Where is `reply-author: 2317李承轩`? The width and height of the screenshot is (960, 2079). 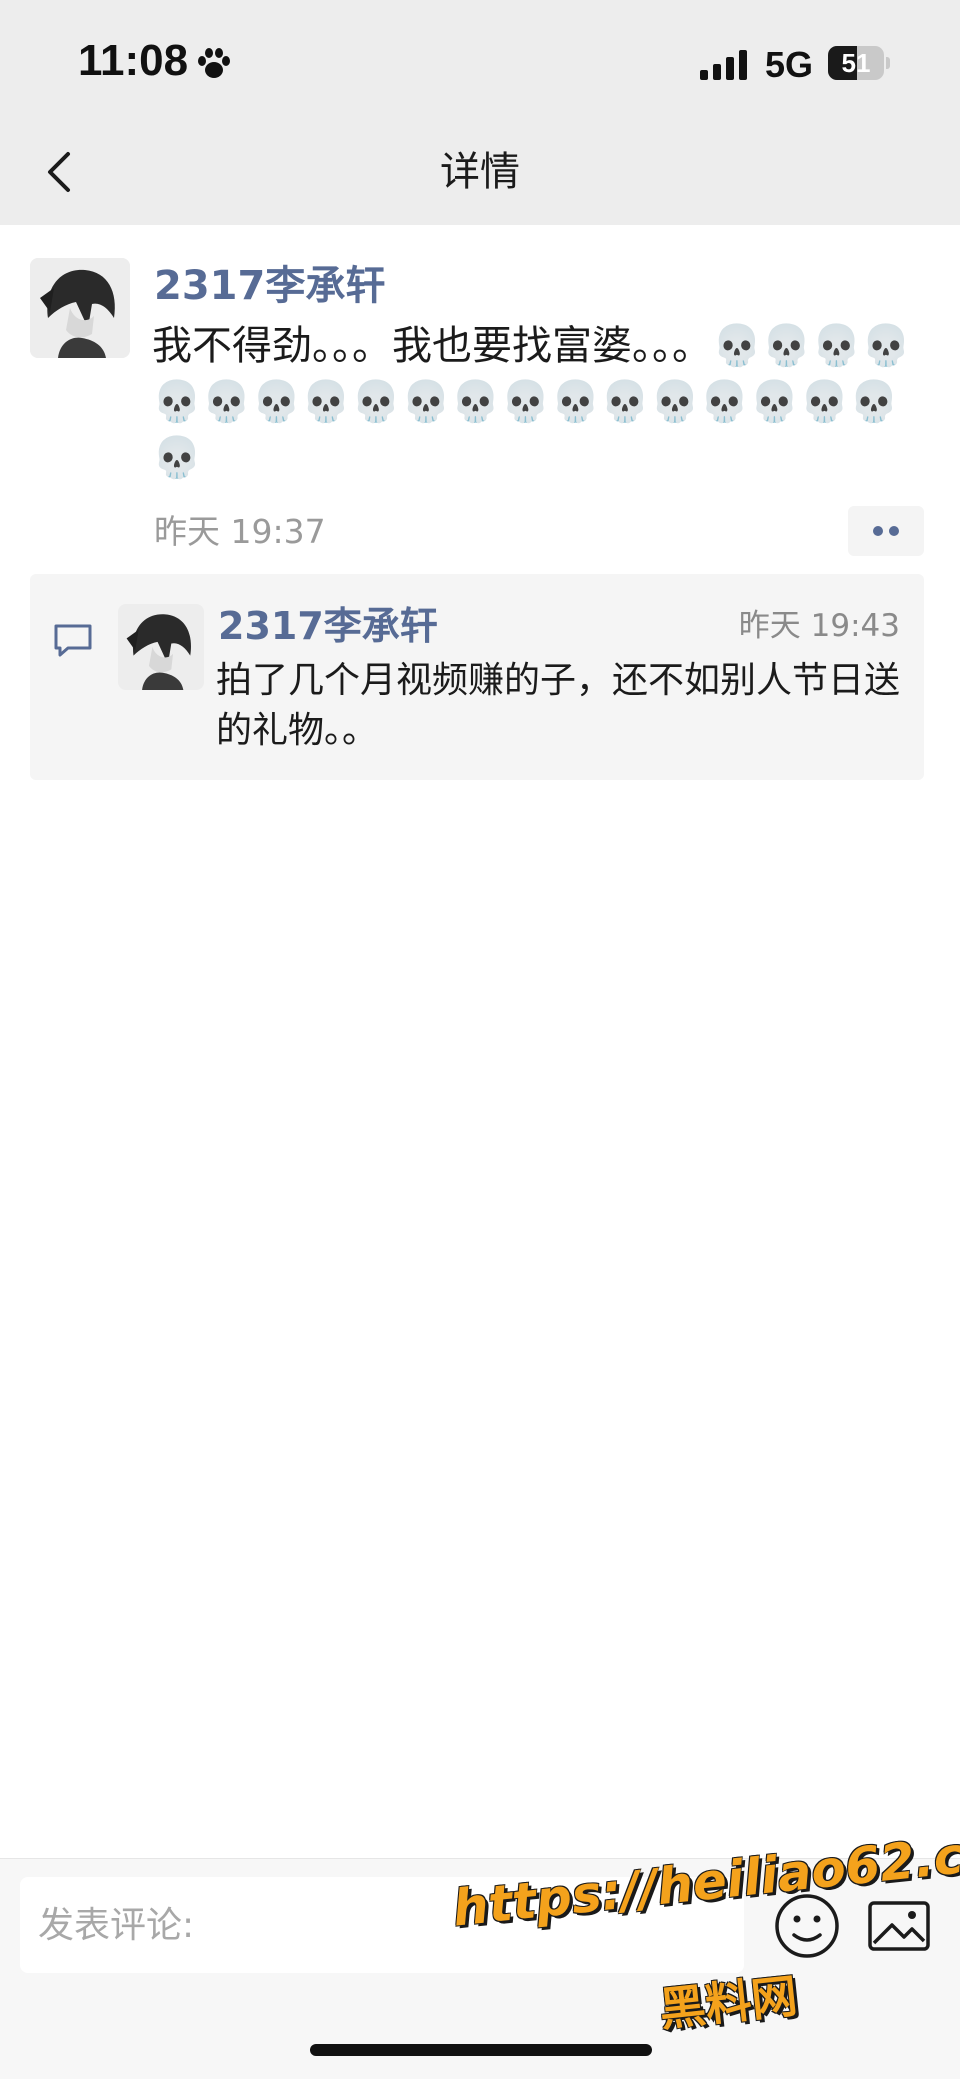
reply-author: 2317李承轩 is located at coordinates (328, 626).